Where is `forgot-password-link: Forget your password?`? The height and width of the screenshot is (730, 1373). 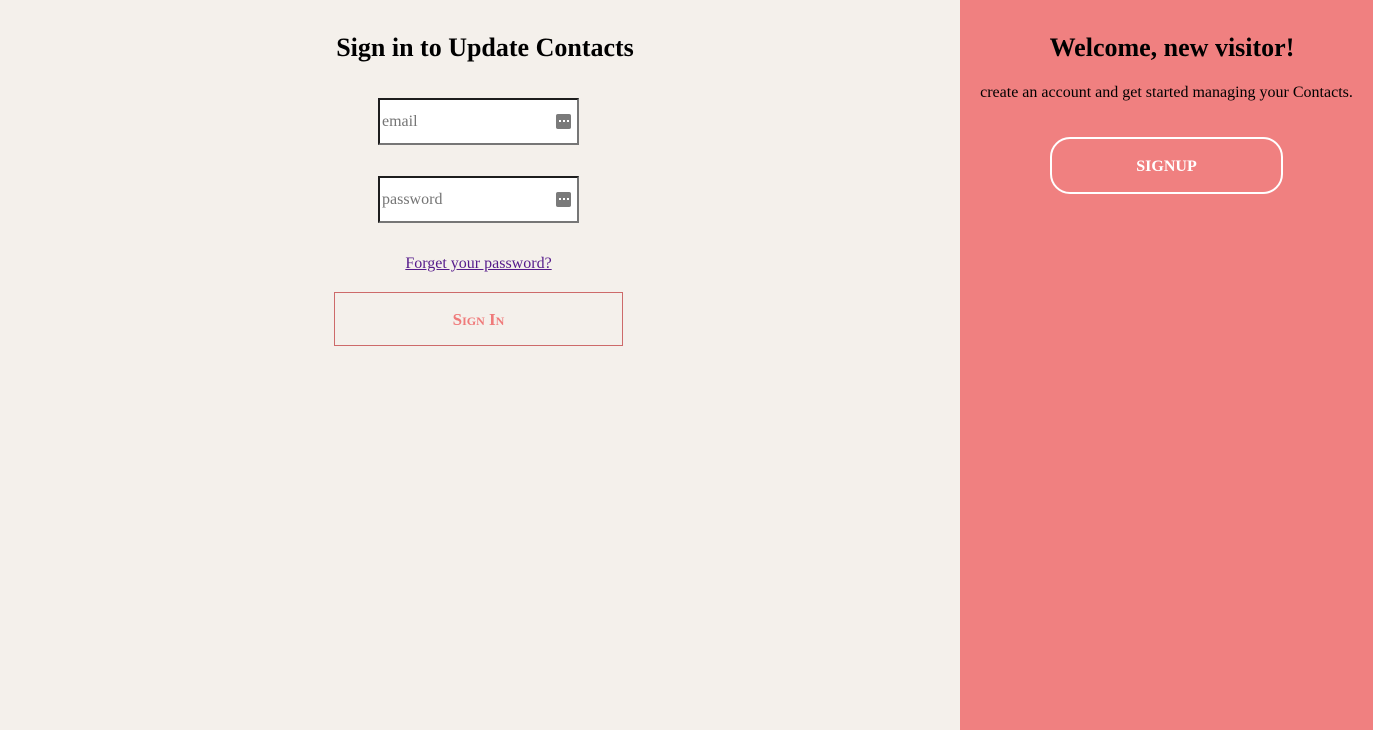 forgot-password-link: Forget your password? is located at coordinates (478, 264).